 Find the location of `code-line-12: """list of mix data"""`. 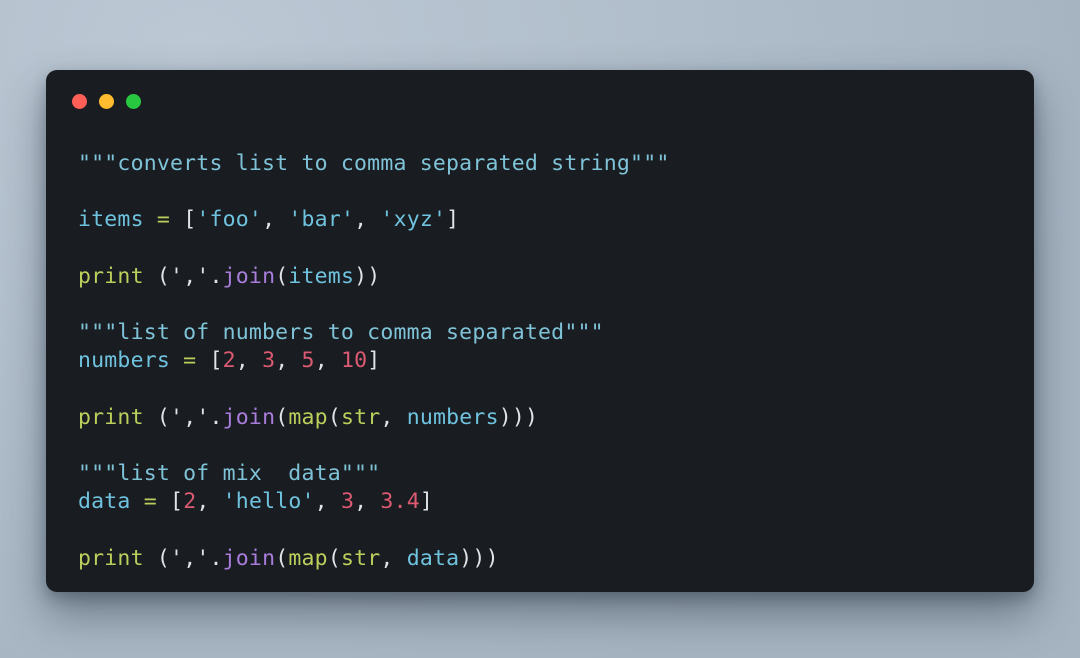

code-line-12: """list of mix data""" is located at coordinates (541, 474).